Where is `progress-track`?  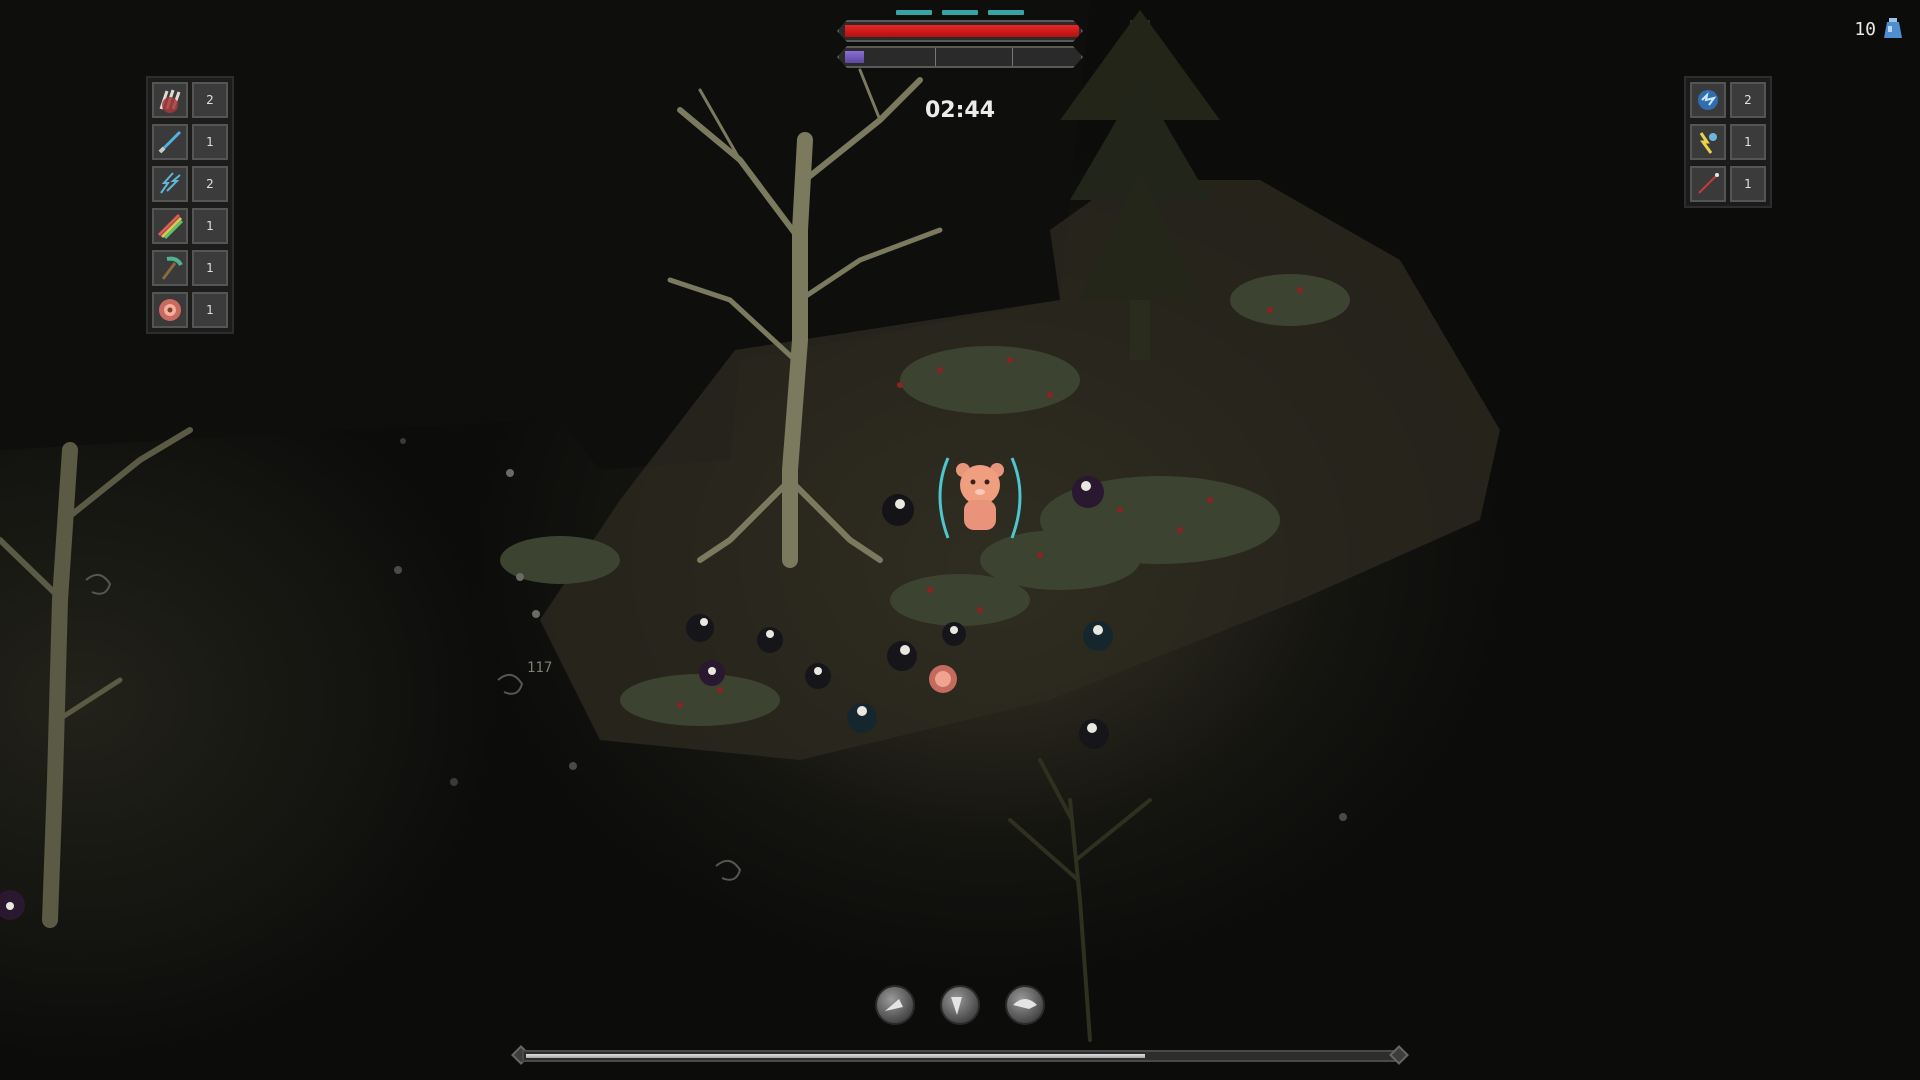
progress-track is located at coordinates (960, 1056).